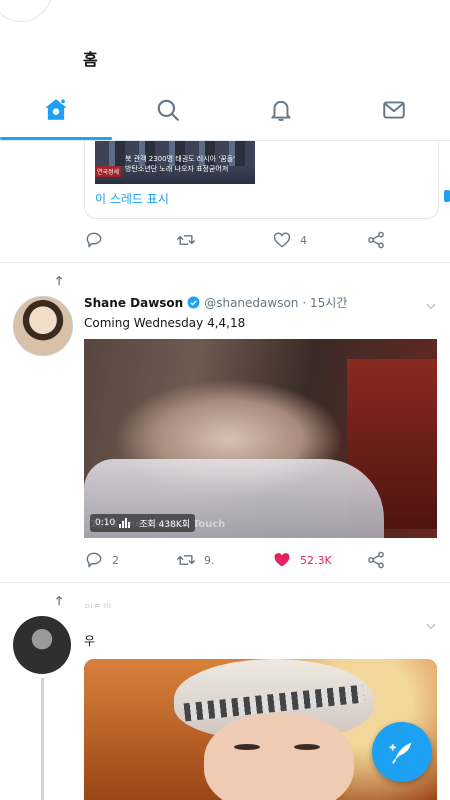  I want to click on retweet-button, so click(186, 240).